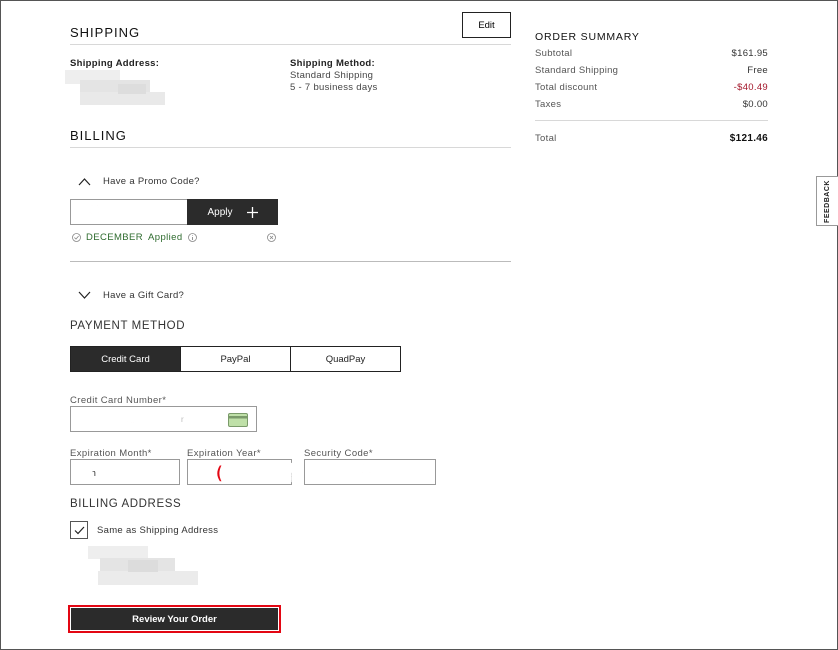 This screenshot has height=650, width=838. Describe the element at coordinates (182, 419) in the screenshot. I see `card-number-hint: r` at that location.